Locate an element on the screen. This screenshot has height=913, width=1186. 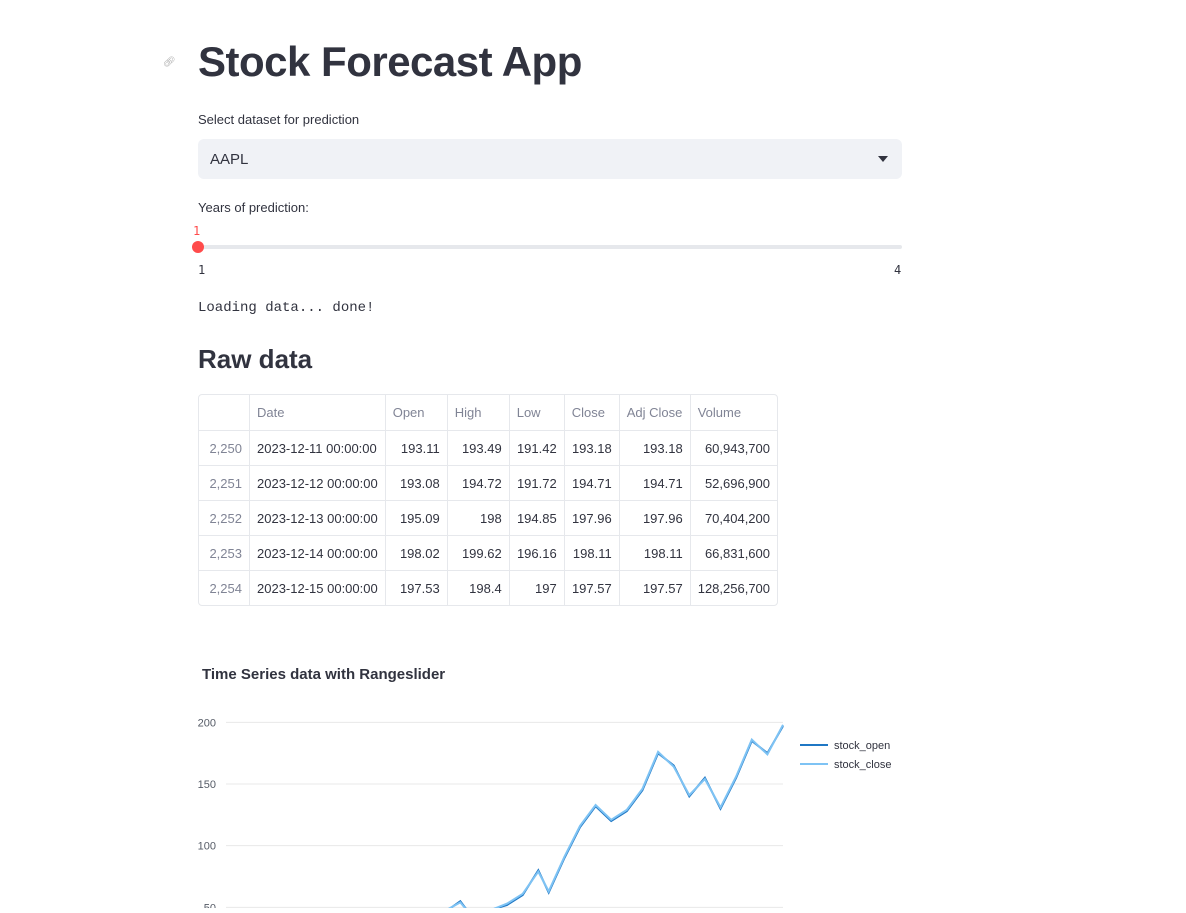
years-slider-label: Years of prediction: is located at coordinates (253, 207).